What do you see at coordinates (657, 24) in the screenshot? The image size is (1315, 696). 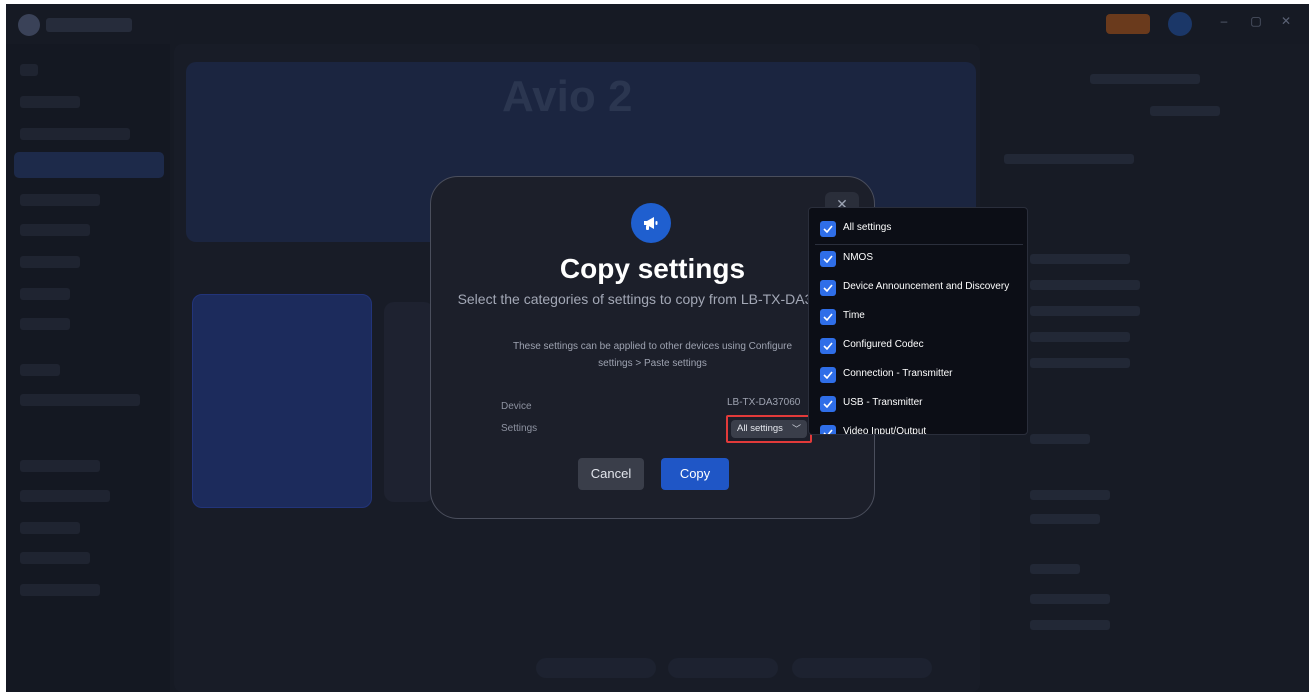 I see `title-bar: – ▢ ✕` at bounding box center [657, 24].